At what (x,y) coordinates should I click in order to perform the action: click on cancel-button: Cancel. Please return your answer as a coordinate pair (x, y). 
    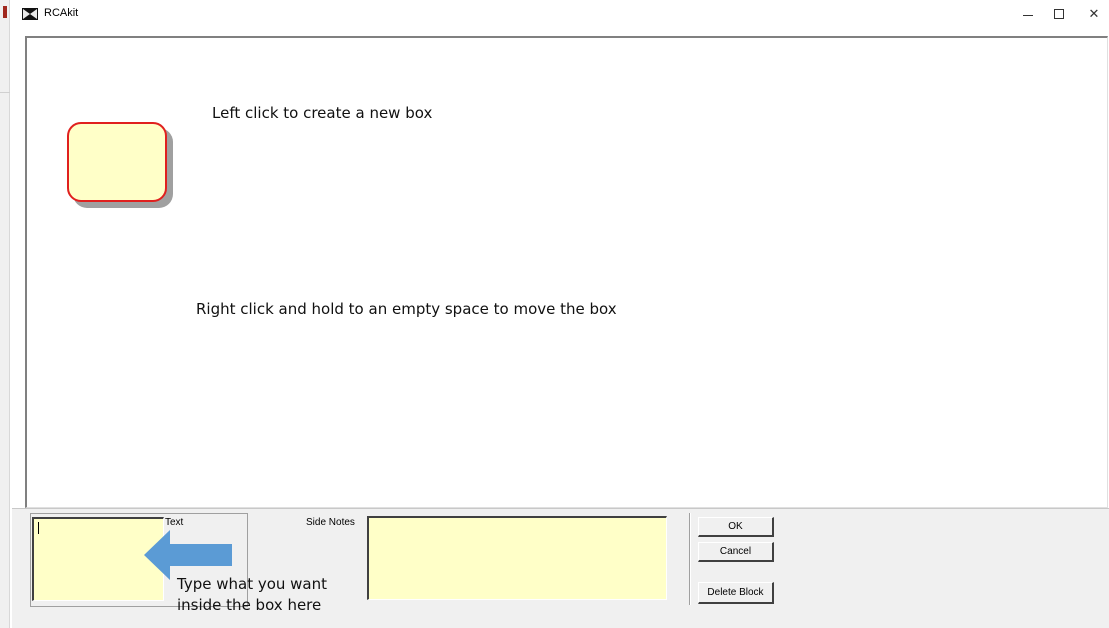
    Looking at the image, I should click on (736, 552).